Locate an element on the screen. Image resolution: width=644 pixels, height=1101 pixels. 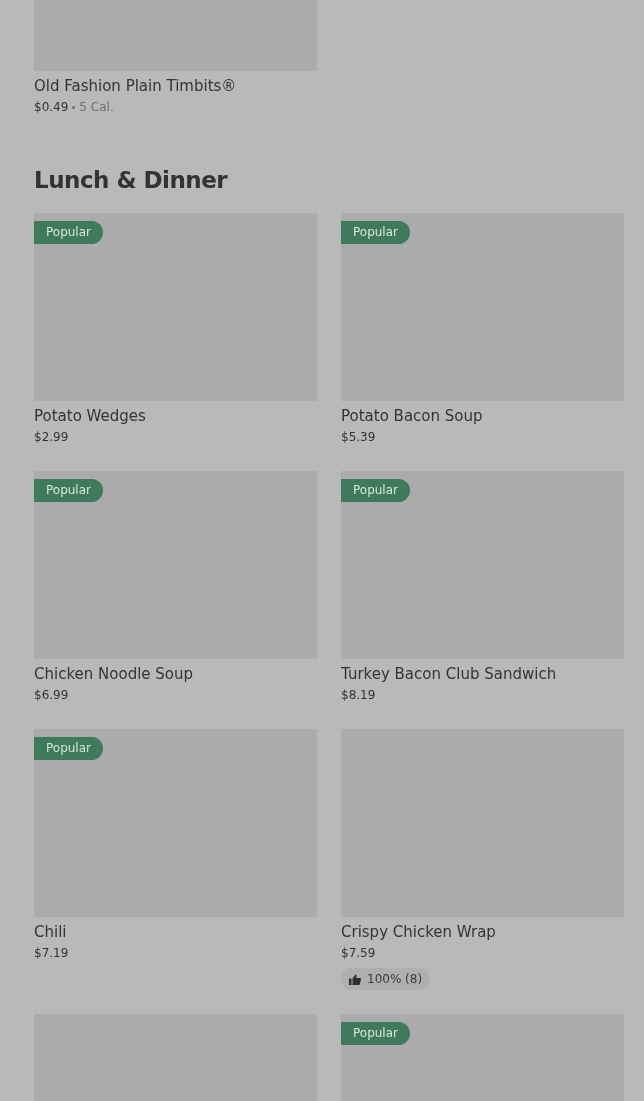
item-price: $7.59 is located at coordinates (359, 953).